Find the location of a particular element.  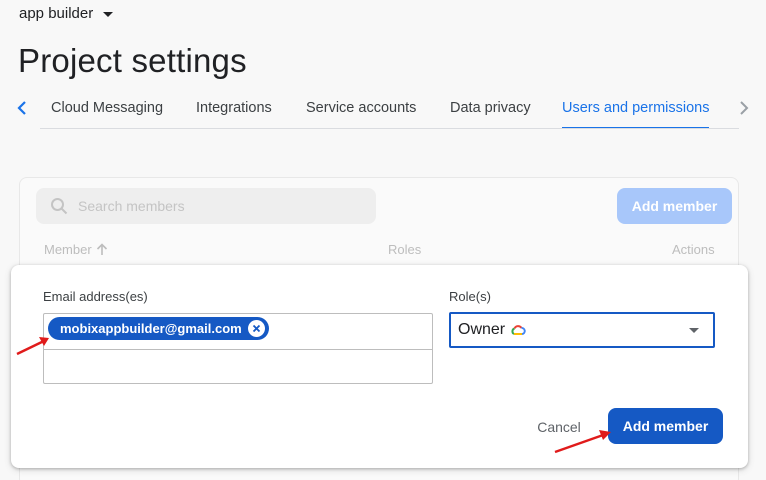

tab-cloud-messaging: Cloud Messaging is located at coordinates (107, 108).